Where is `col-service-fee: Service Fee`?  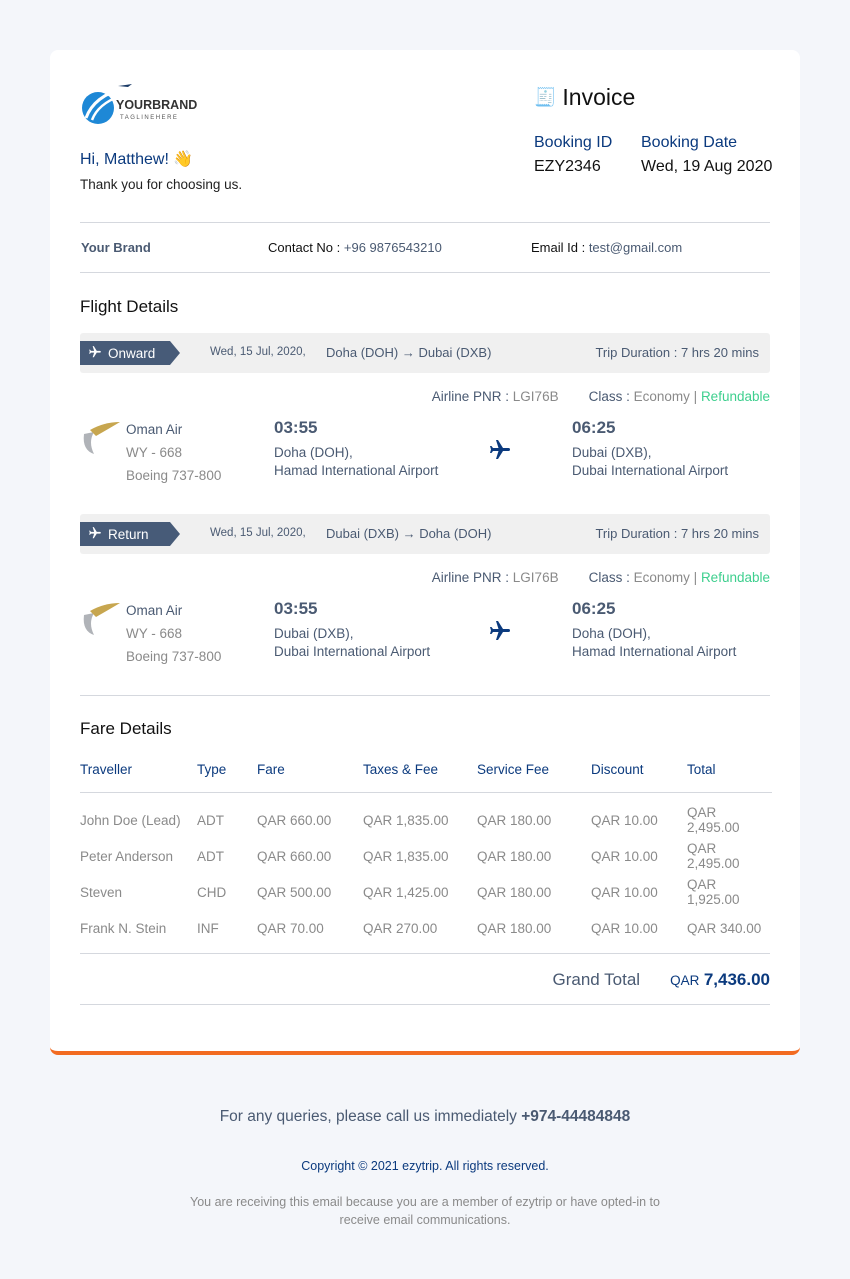 col-service-fee: Service Fee is located at coordinates (534, 771).